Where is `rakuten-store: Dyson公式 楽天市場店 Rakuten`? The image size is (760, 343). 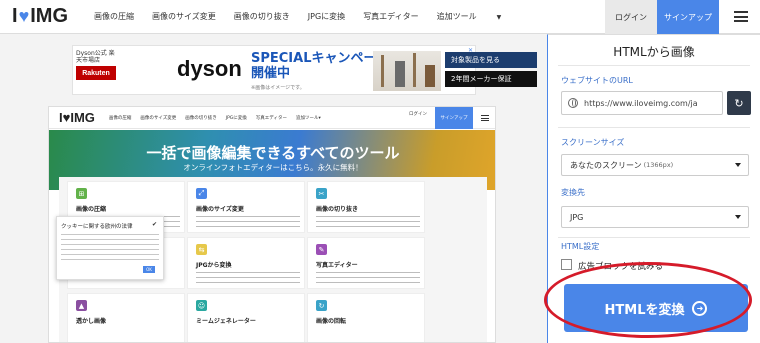
rakuten-store: Dyson公式 楽天市場店 Rakuten is located at coordinates (97, 71).